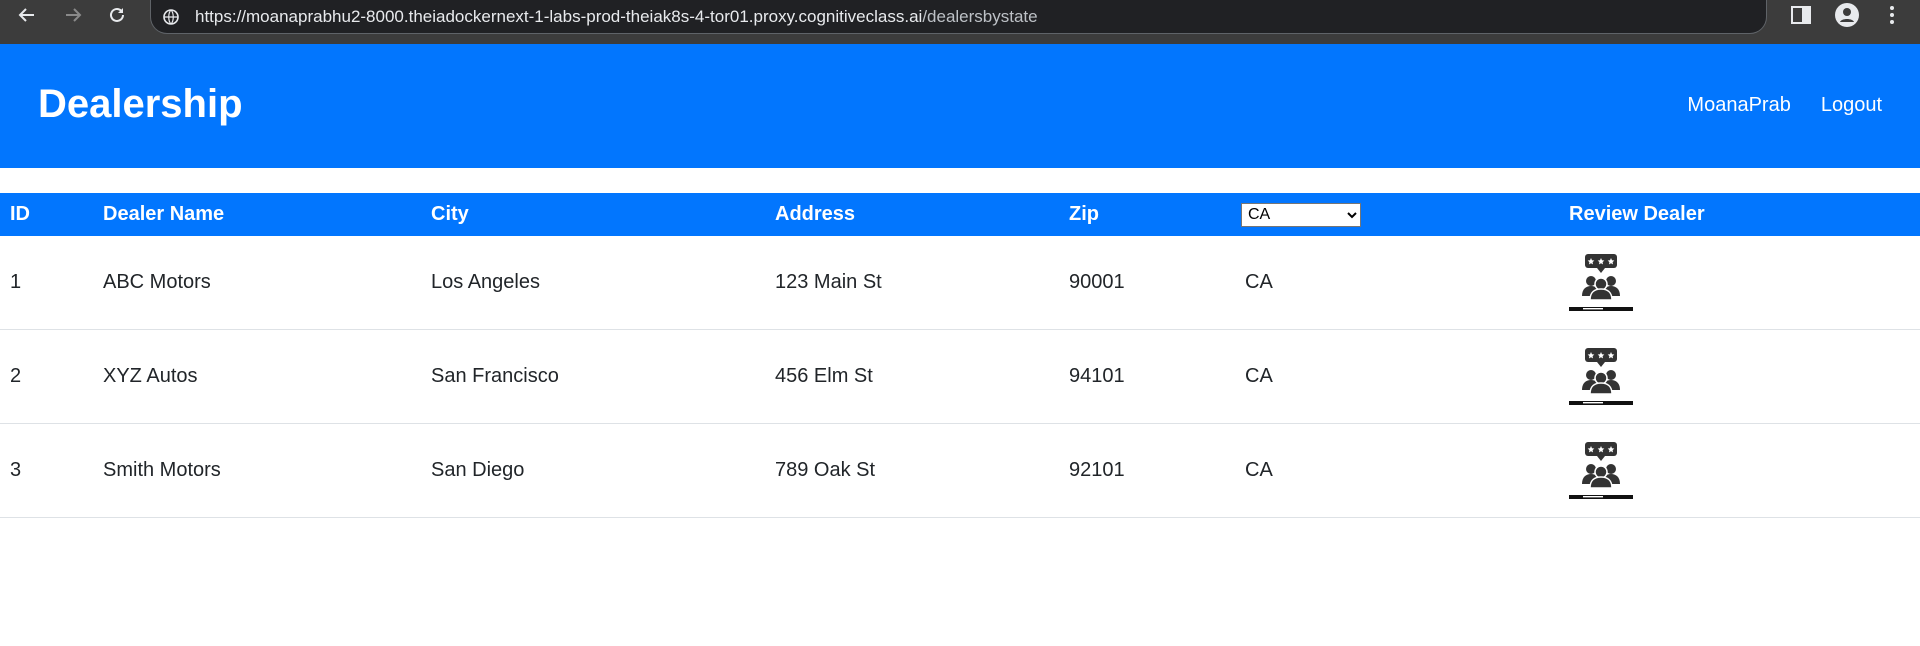 This screenshot has width=1920, height=646. What do you see at coordinates (164, 214) in the screenshot?
I see `column-header-dealer-name: Dealer Name` at bounding box center [164, 214].